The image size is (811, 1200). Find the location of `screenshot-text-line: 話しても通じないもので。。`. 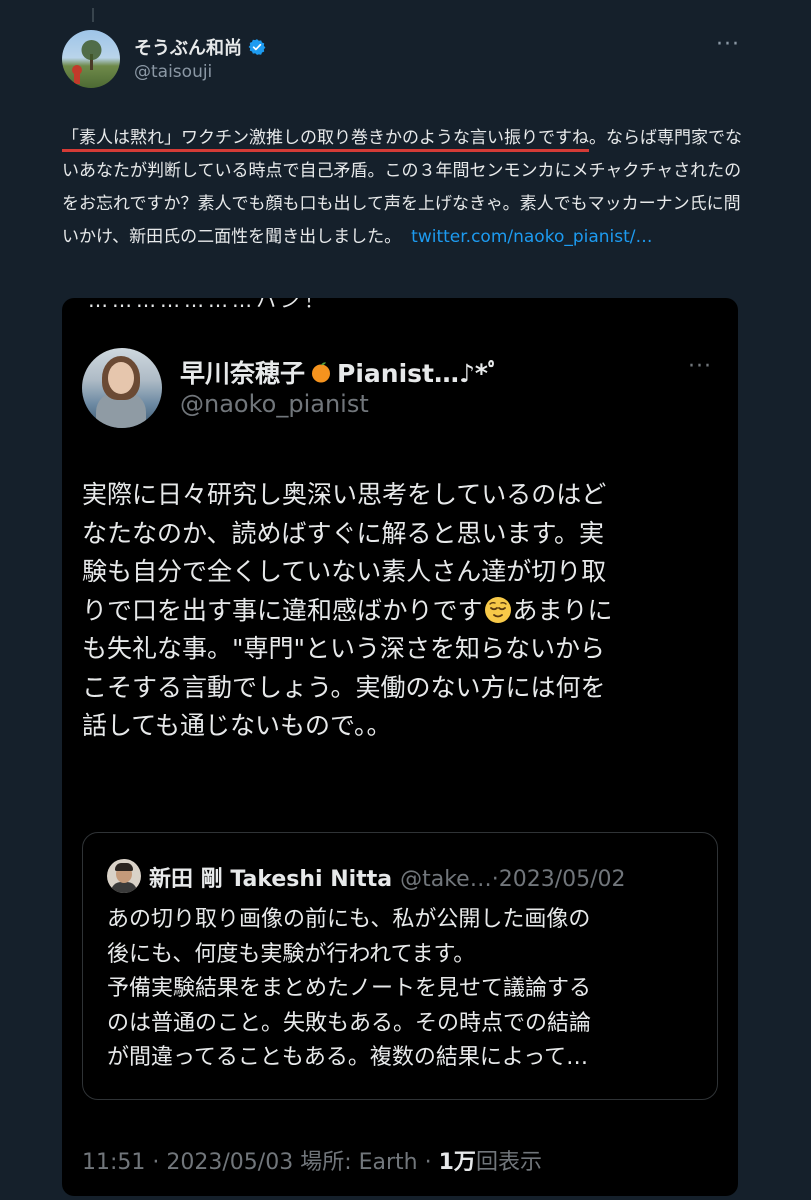

screenshot-text-line: 話しても通じないもので。。 is located at coordinates (237, 725).